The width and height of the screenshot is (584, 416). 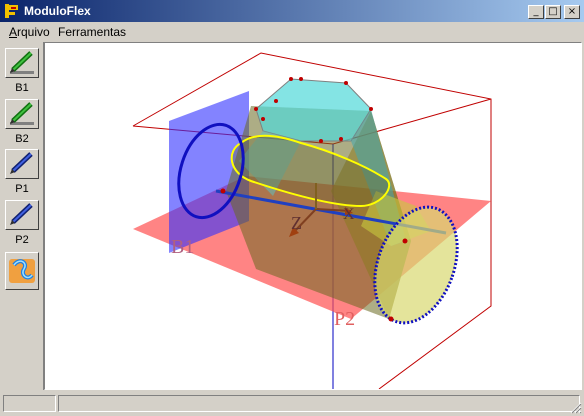 I want to click on app-icon, so click(x=11, y=11).